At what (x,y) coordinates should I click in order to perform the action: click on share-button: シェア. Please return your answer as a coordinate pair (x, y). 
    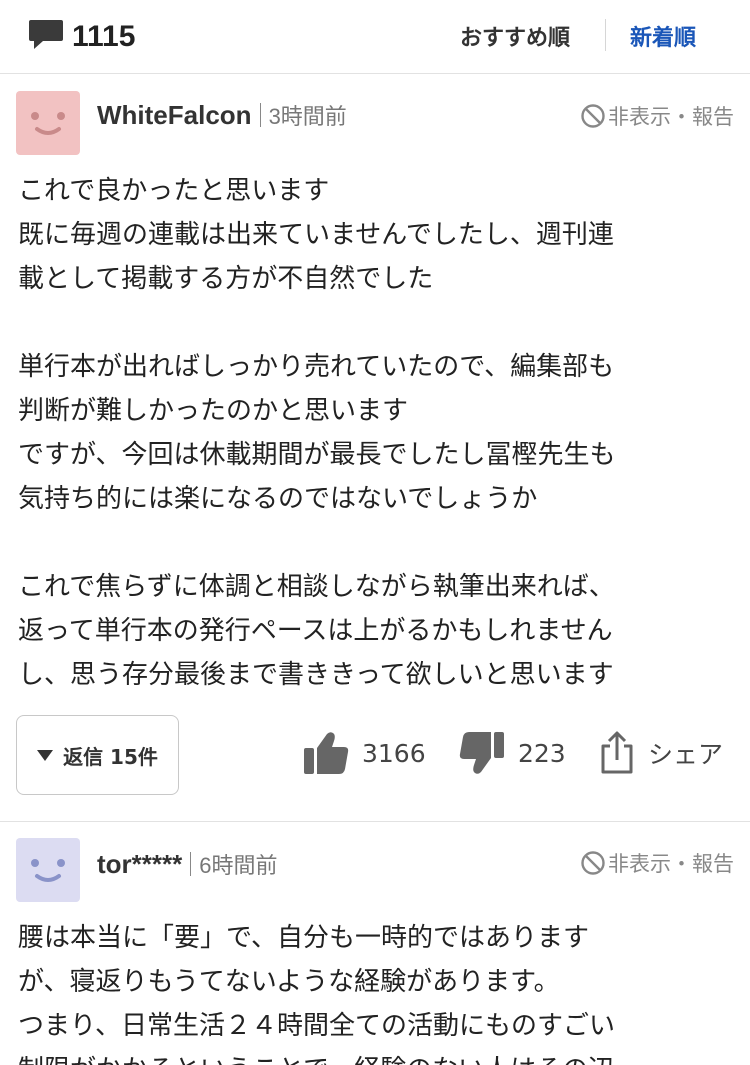
    Looking at the image, I should click on (660, 753).